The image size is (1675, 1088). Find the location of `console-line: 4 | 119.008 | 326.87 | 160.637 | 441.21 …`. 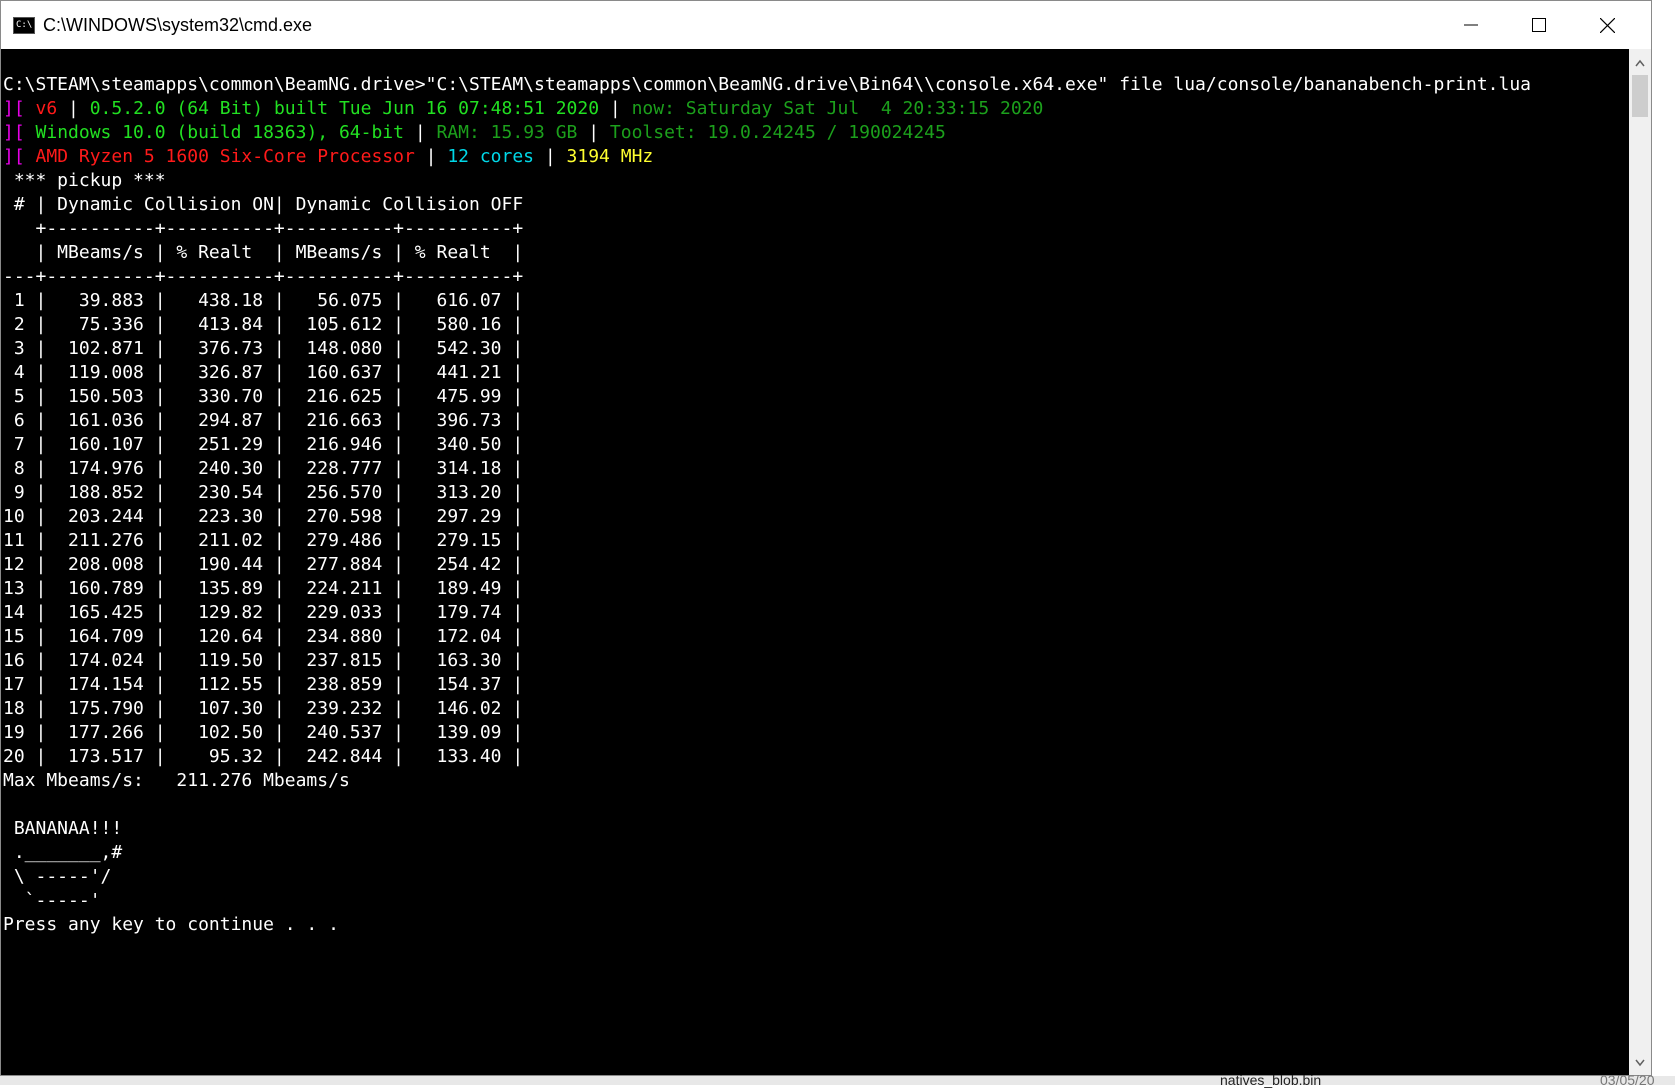

console-line: 4 | 119.008 | 326.87 | 160.637 | 441.21 … is located at coordinates (767, 373).